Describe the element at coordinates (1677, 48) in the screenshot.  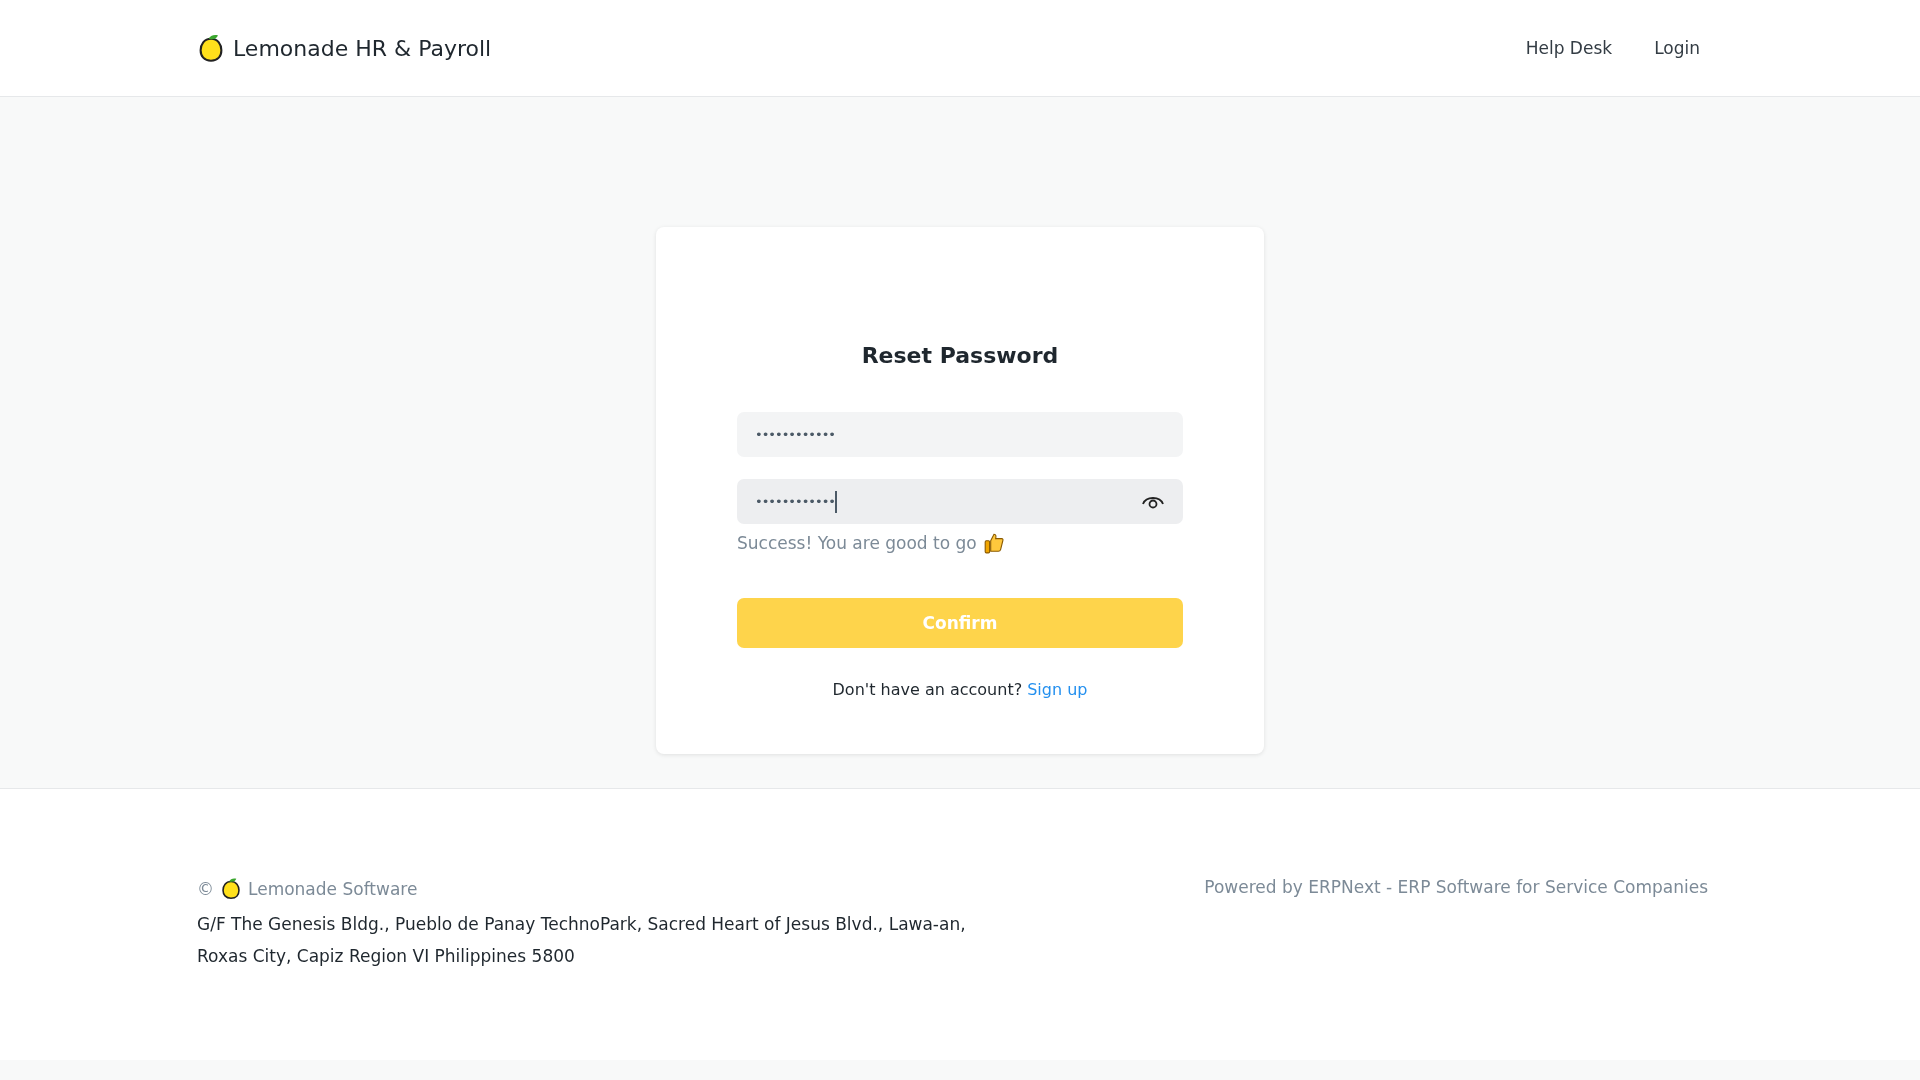
I see `nav-link: Login` at that location.